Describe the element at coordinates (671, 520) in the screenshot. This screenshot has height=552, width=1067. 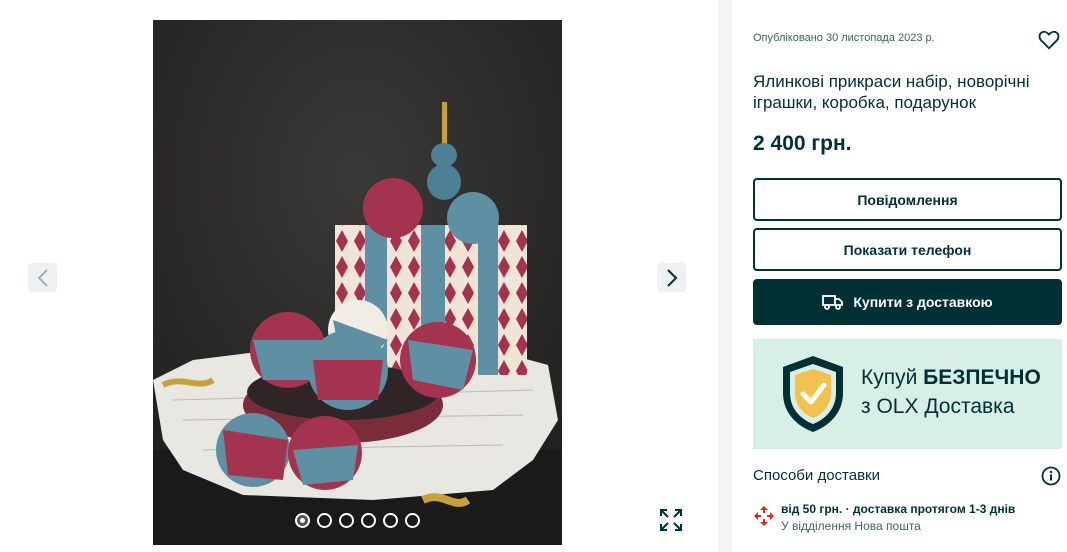
I see `expand-icon` at that location.